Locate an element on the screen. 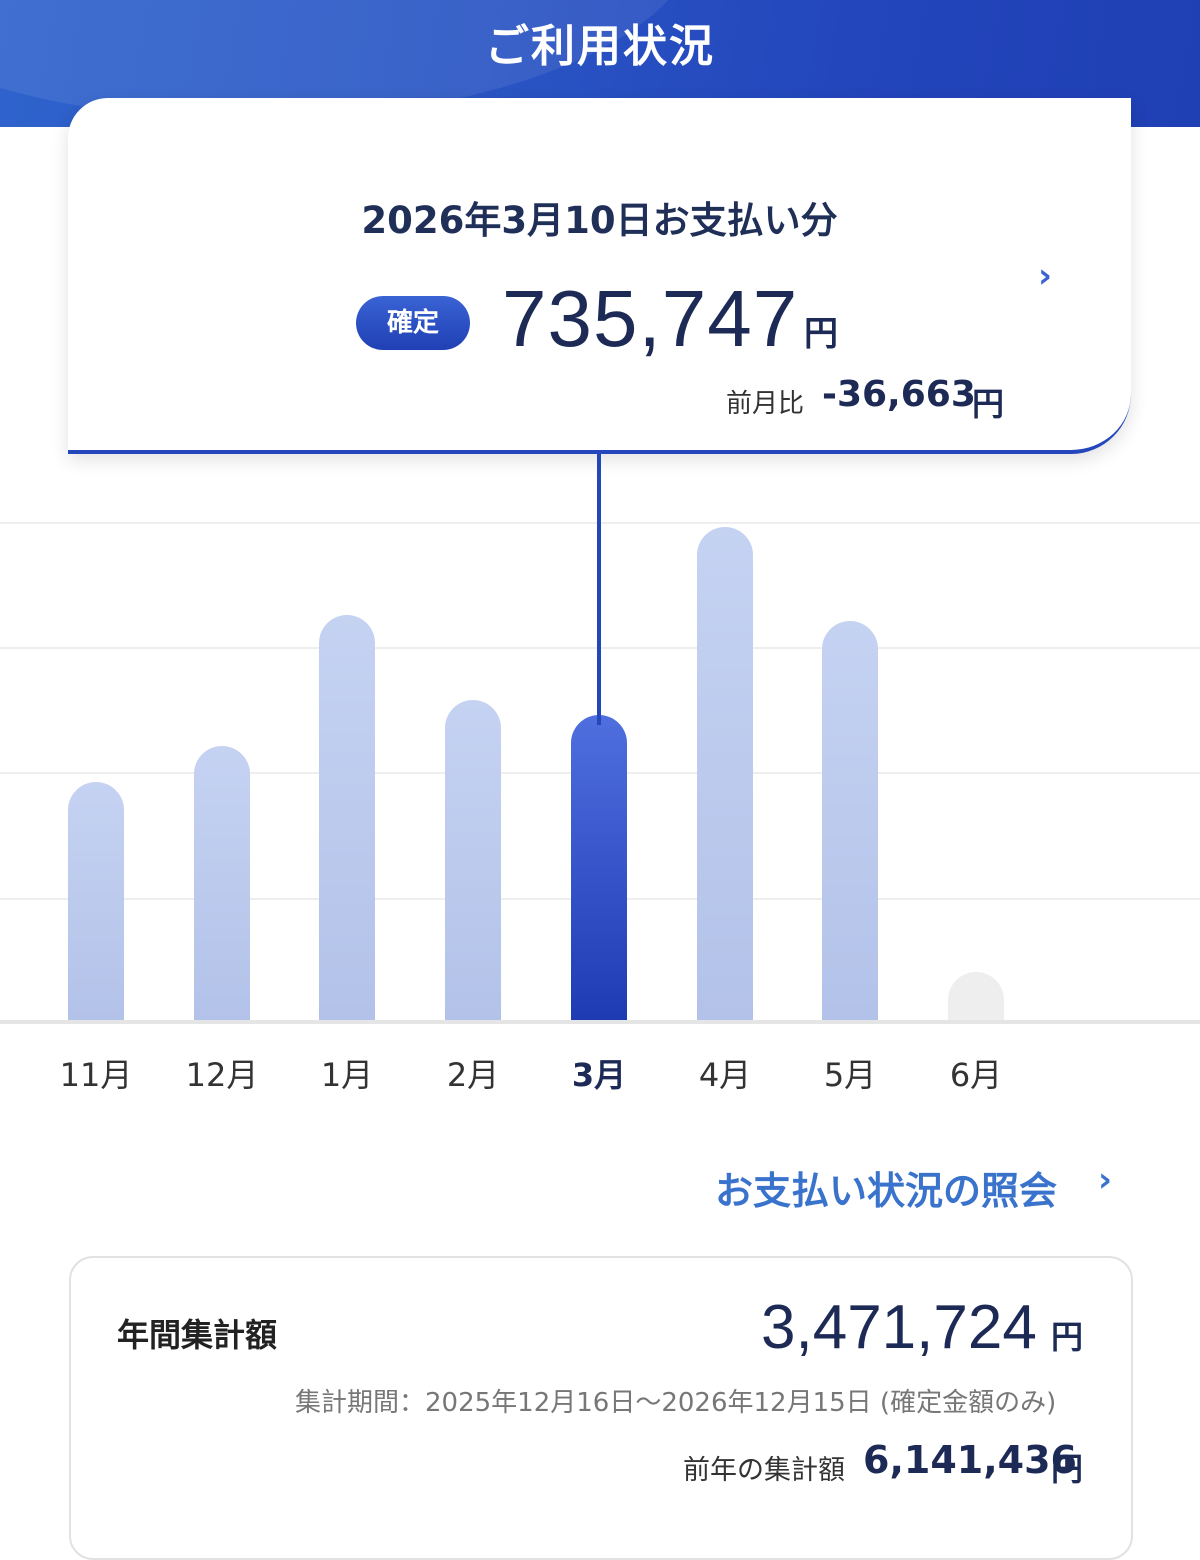 The width and height of the screenshot is (1200, 1560). bar-1月 is located at coordinates (347, 817).